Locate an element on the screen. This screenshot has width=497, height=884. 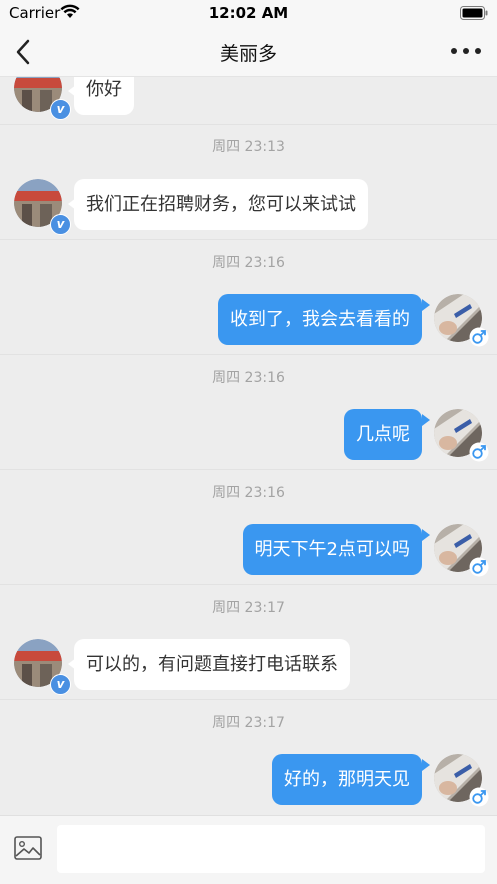
more-dots-icon is located at coordinates (466, 51).